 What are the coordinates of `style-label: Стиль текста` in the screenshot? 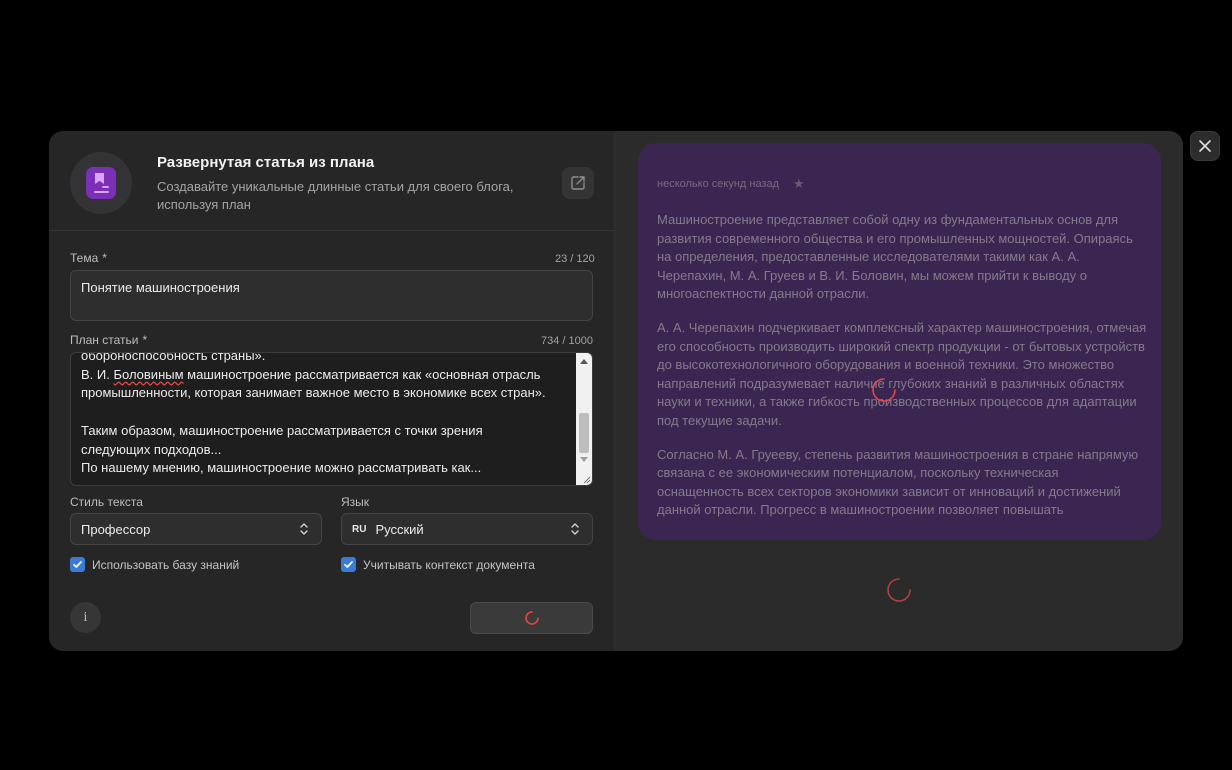 It's located at (106, 502).